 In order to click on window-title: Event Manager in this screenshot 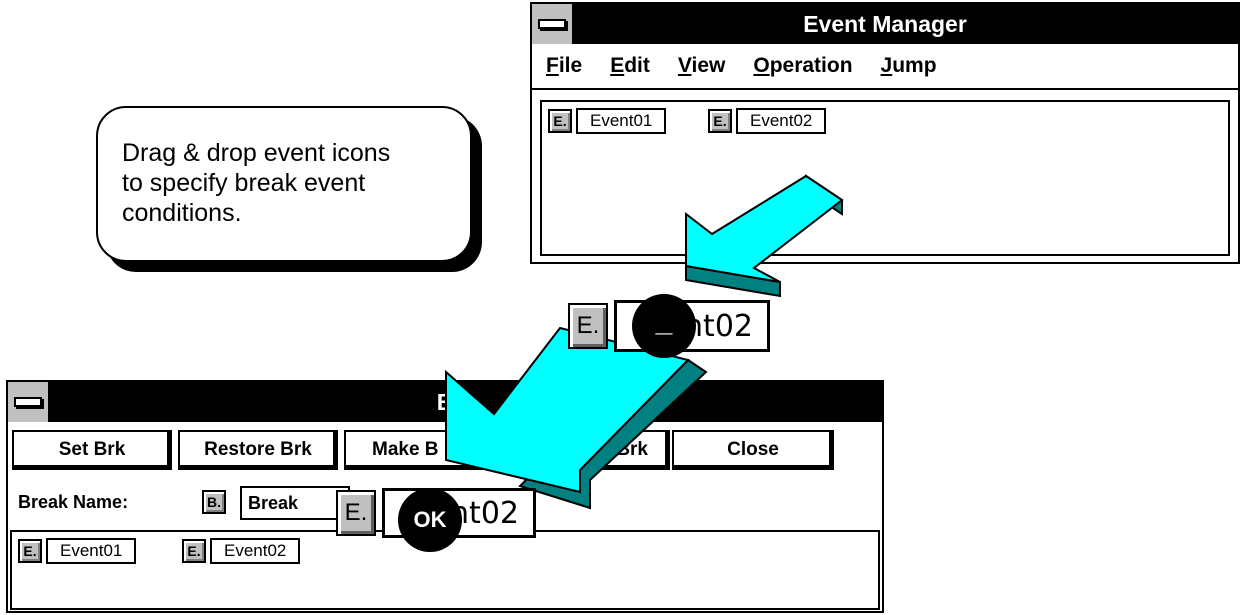, I will do `click(885, 23)`.